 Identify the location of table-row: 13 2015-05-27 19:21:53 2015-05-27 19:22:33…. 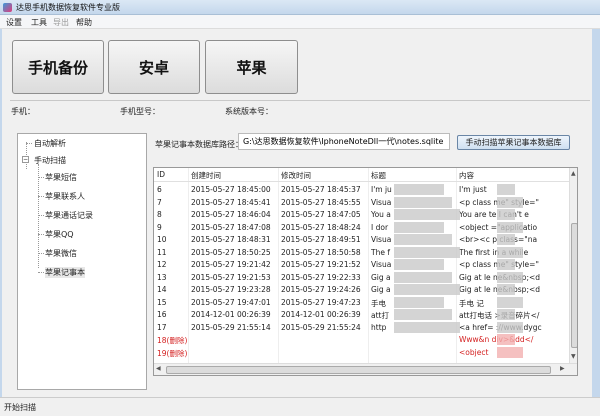
(361, 277).